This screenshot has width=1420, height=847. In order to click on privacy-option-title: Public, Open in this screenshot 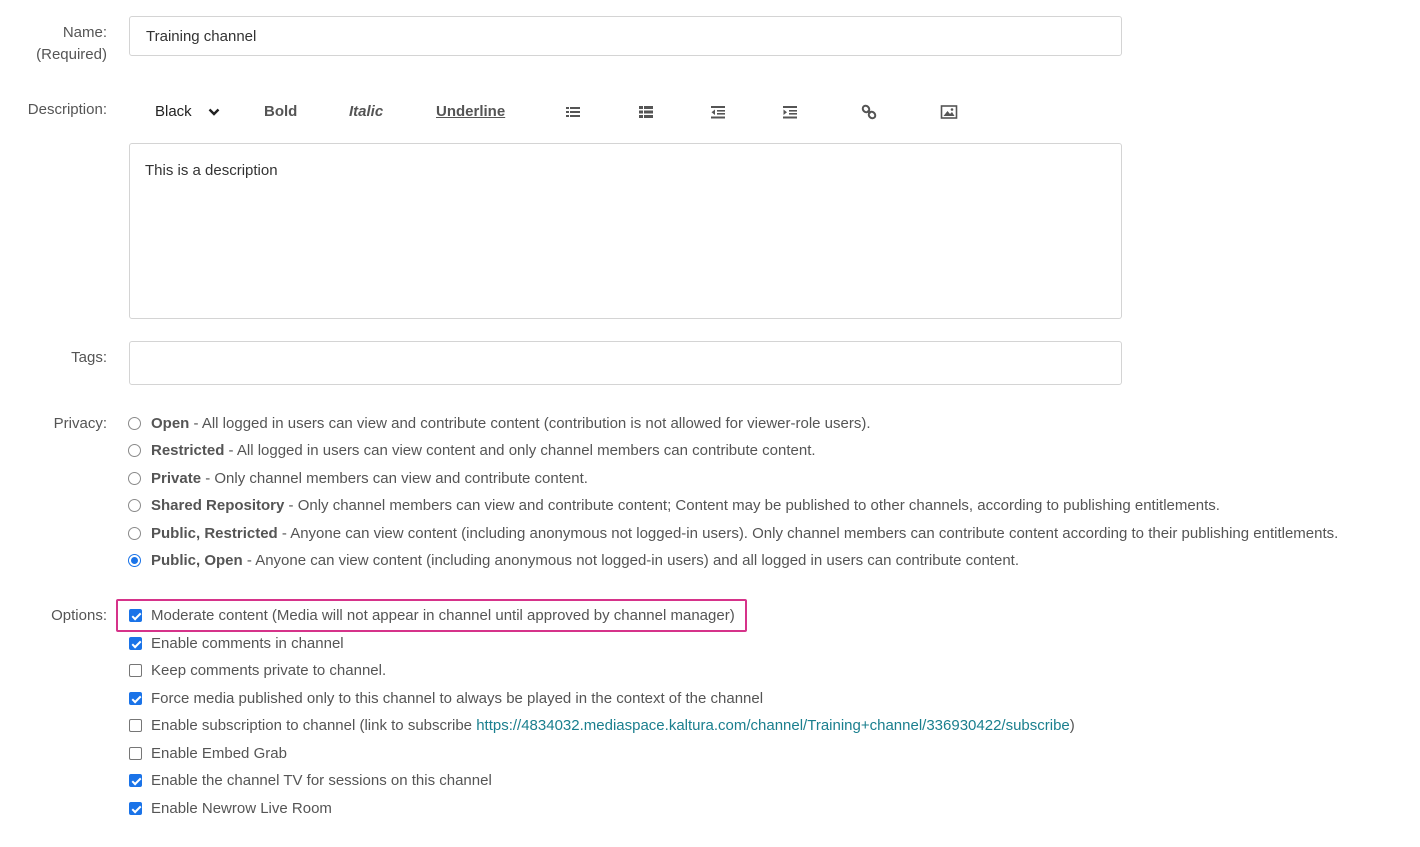, I will do `click(197, 560)`.